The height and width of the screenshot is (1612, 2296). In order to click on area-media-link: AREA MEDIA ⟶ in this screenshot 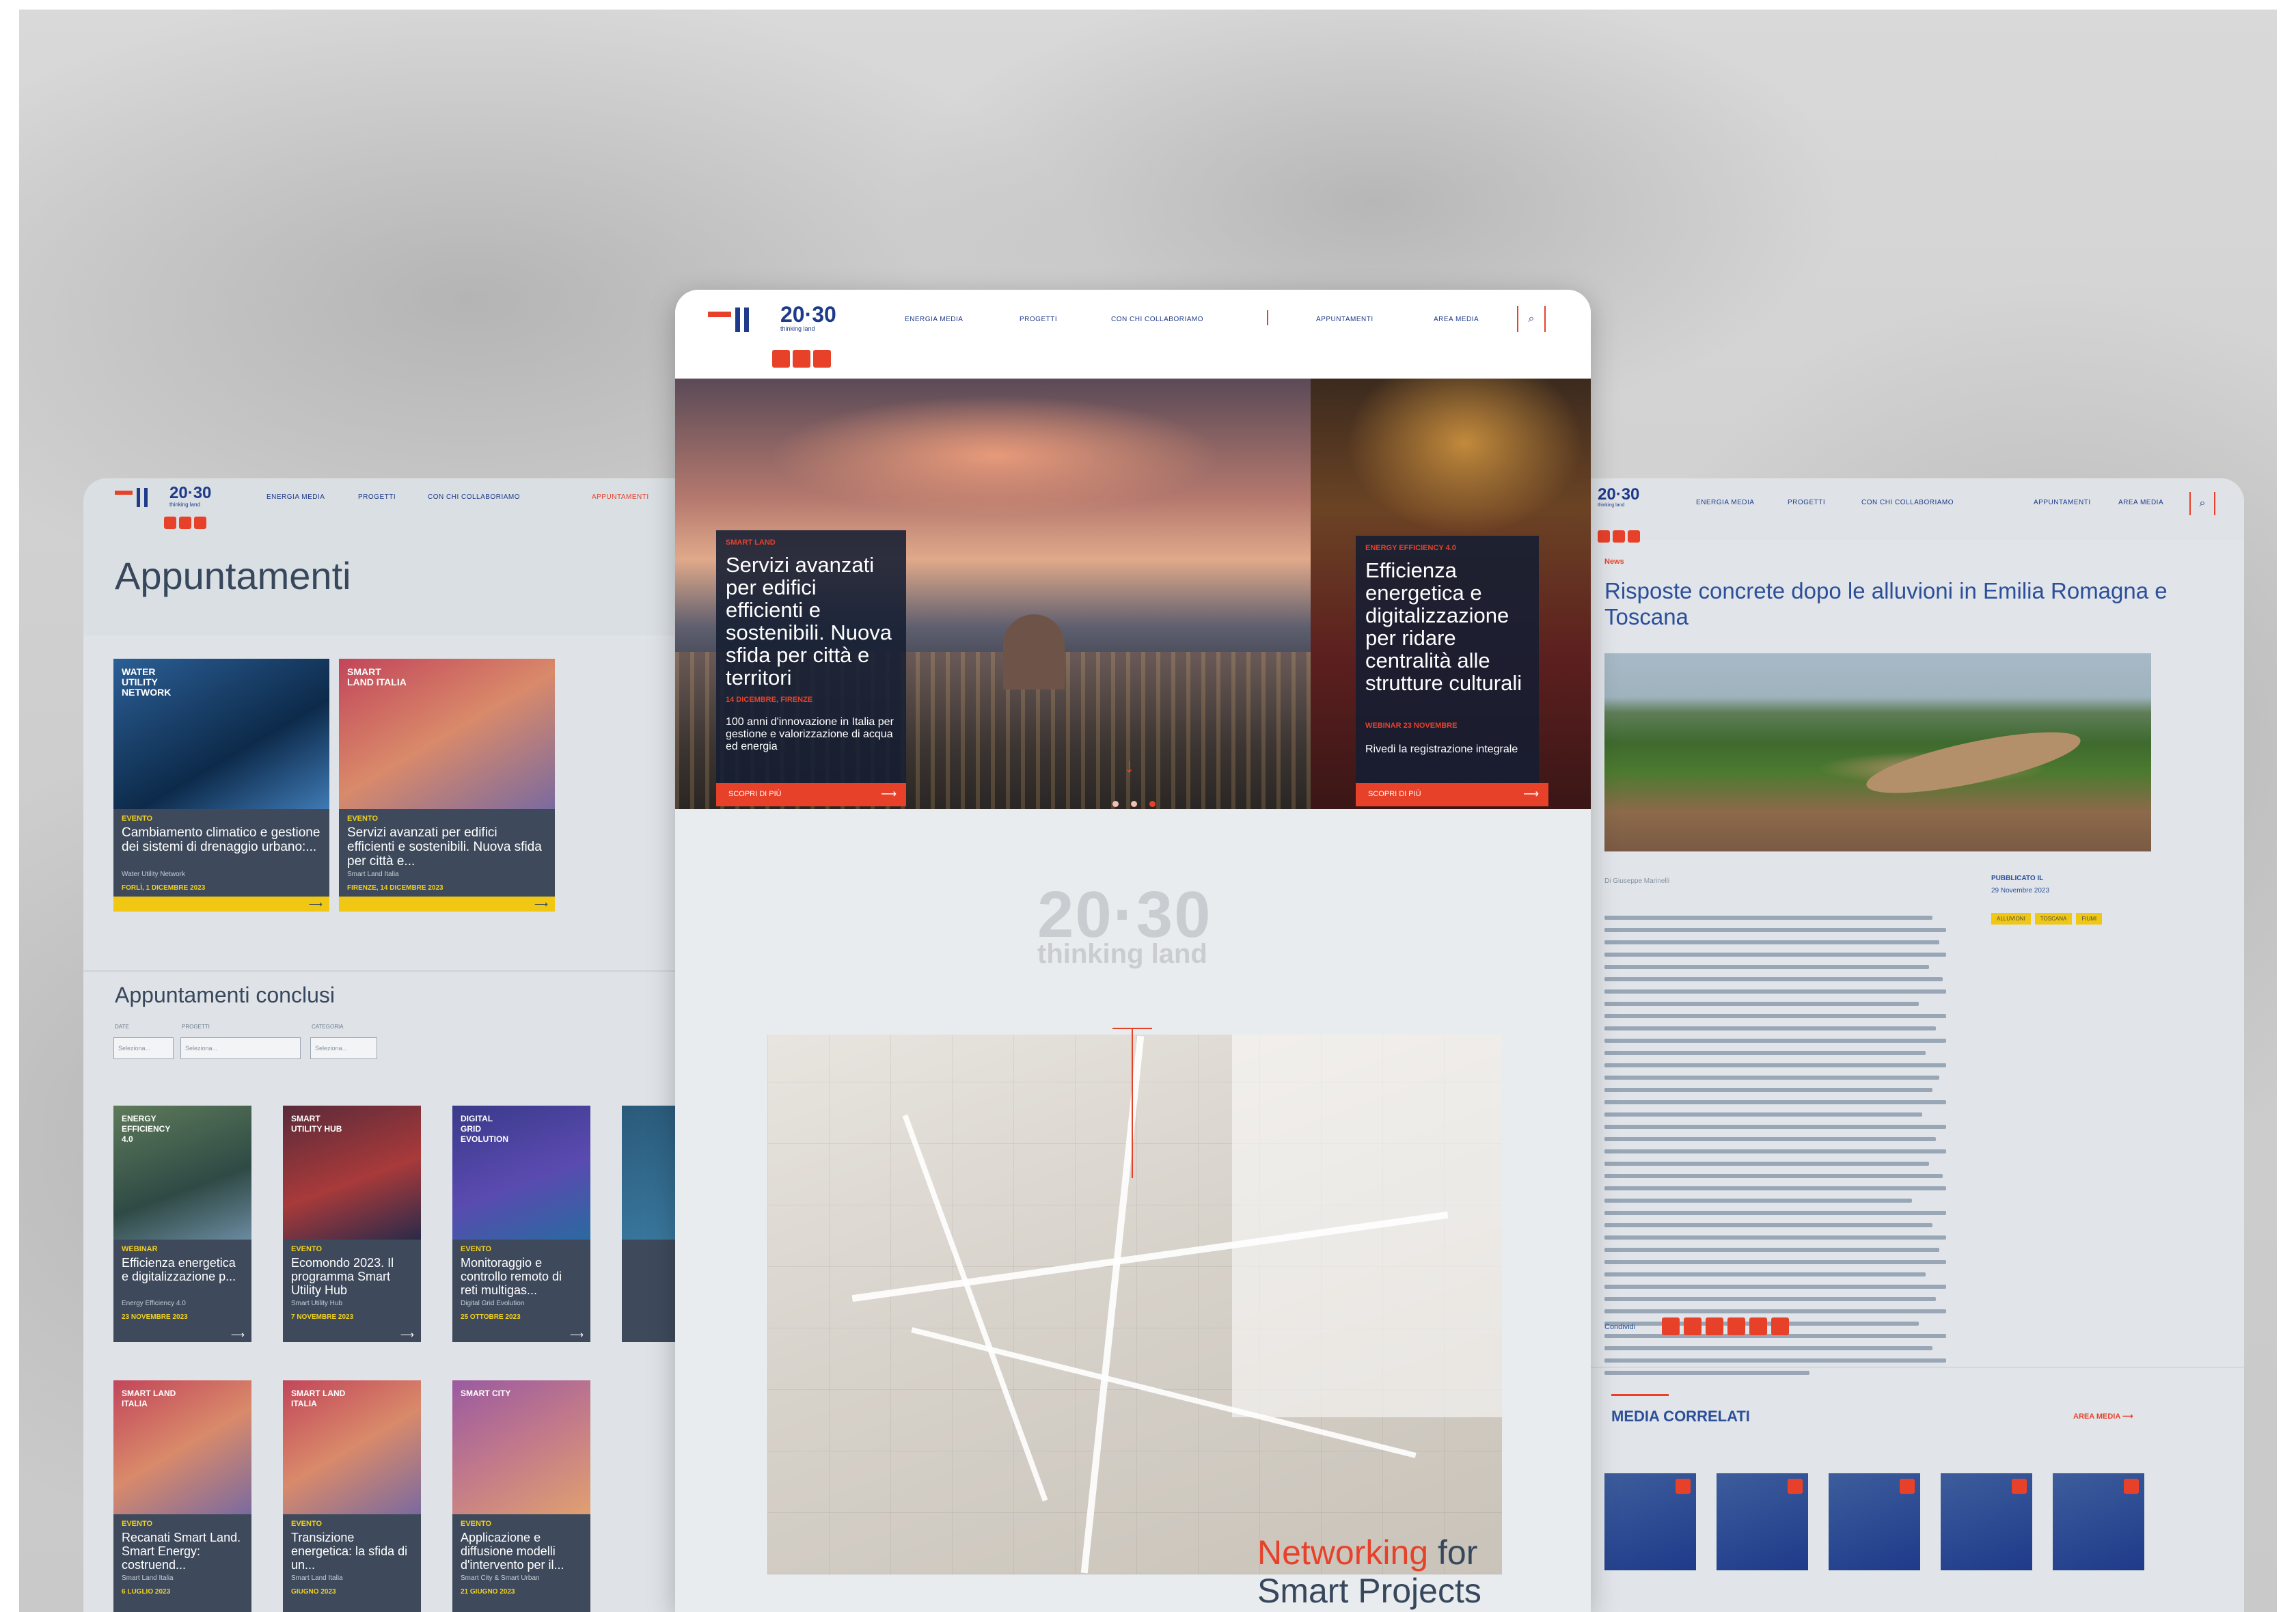, I will do `click(2103, 1416)`.